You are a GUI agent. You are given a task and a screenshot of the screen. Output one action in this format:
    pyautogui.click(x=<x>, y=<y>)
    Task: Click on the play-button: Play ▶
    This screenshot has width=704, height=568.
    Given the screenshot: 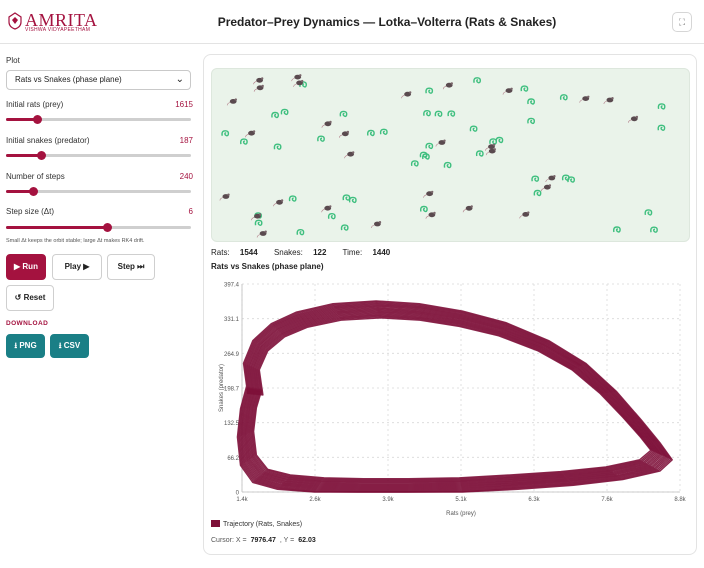 What is the action you would take?
    pyautogui.click(x=77, y=267)
    